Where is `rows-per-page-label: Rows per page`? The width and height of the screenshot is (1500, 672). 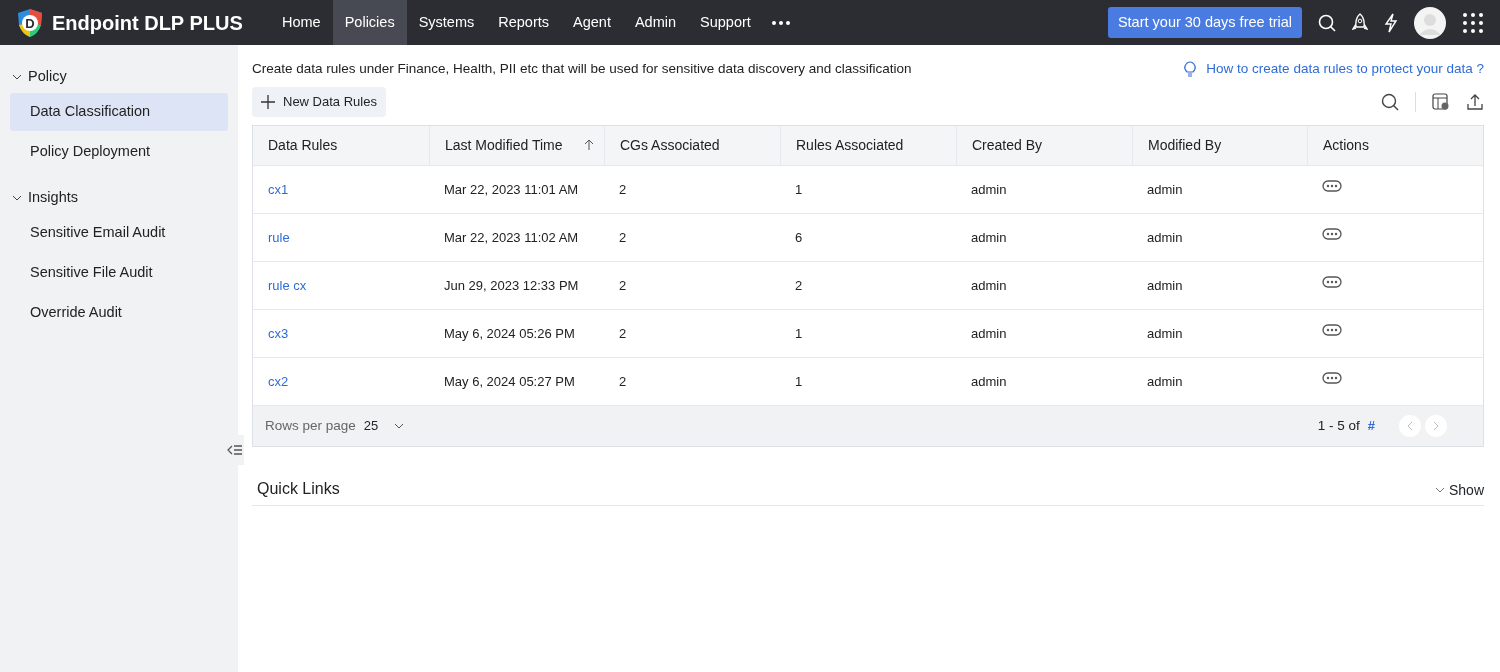
rows-per-page-label: Rows per page is located at coordinates (310, 425).